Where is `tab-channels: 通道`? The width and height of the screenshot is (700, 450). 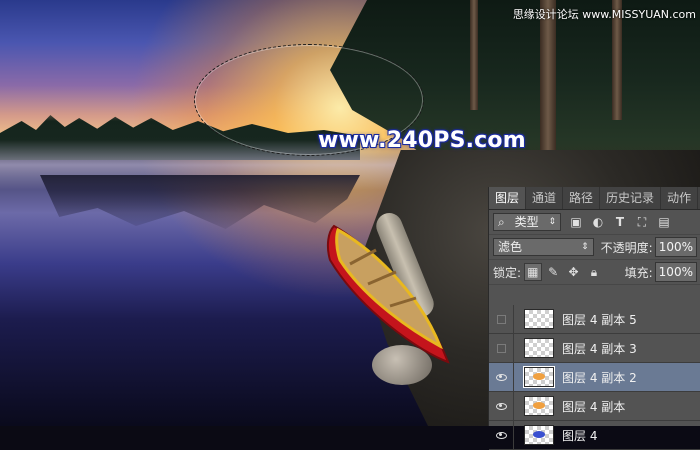
tab-channels: 通道 is located at coordinates (545, 198).